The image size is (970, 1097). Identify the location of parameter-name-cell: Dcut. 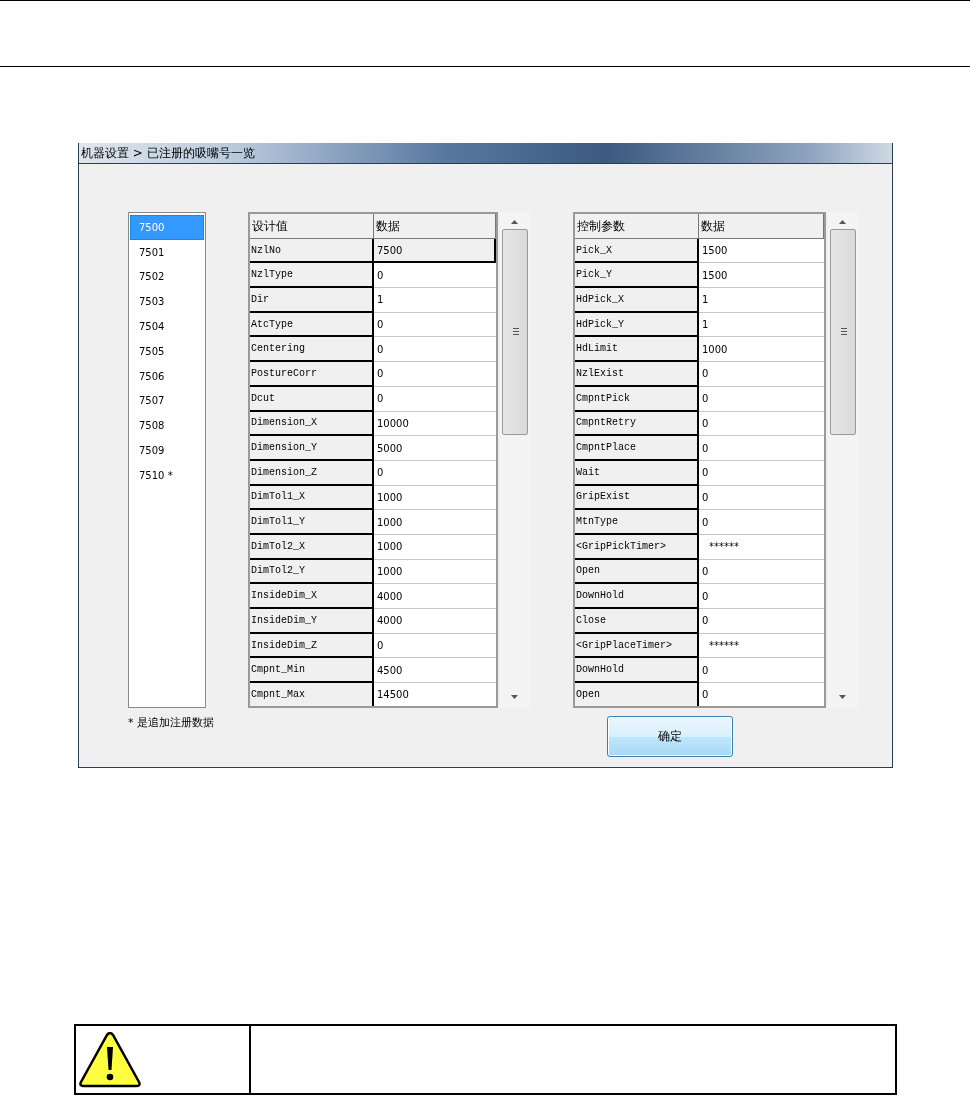
(312, 399).